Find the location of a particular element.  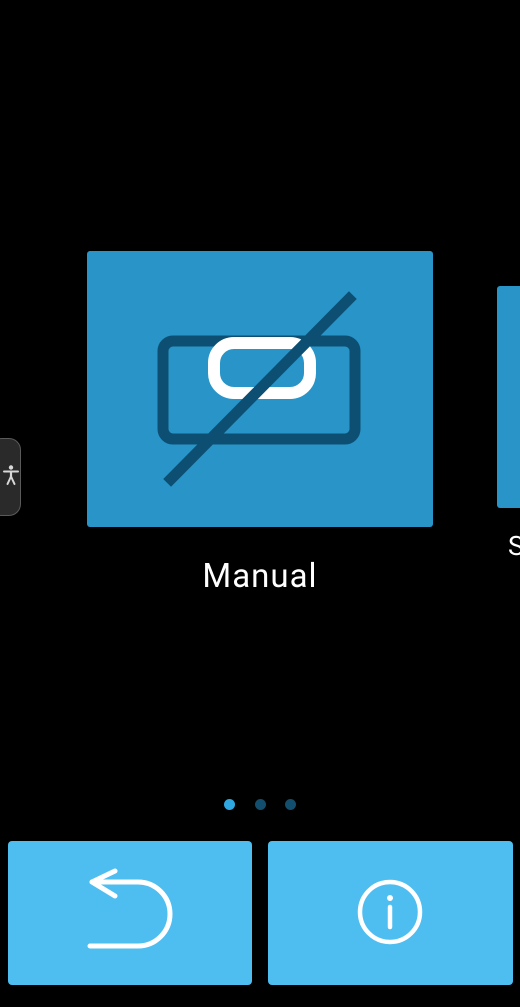

accessibility-person-icon is located at coordinates (11, 477).